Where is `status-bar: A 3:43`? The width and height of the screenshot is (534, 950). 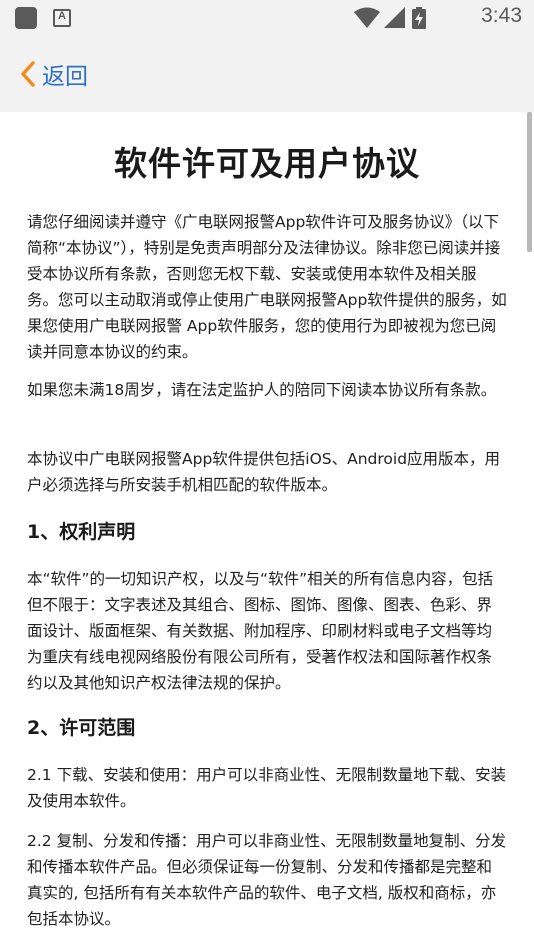
status-bar: A 3:43 is located at coordinates (267, 18).